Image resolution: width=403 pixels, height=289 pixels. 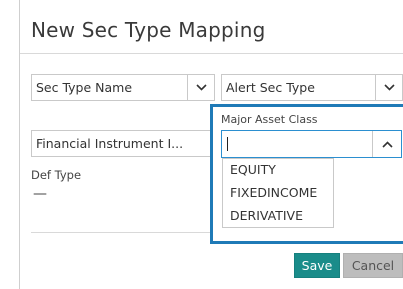 What do you see at coordinates (373, 265) in the screenshot?
I see `cancel-button: Cancel` at bounding box center [373, 265].